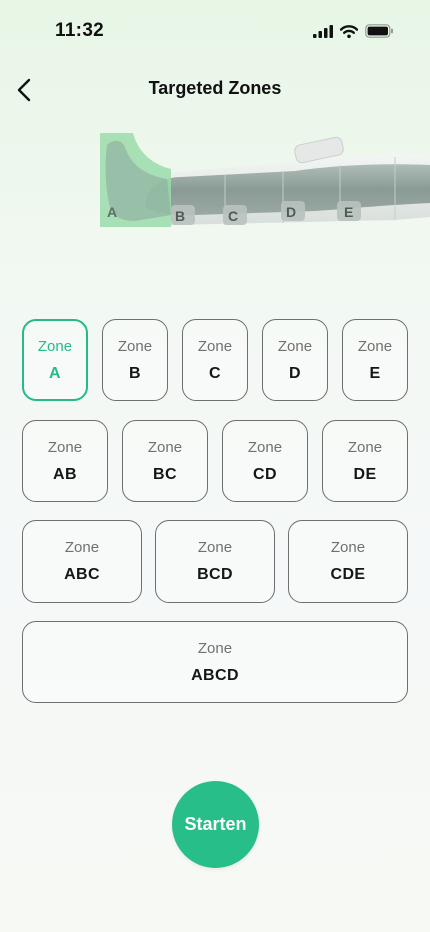 This screenshot has width=430, height=932. Describe the element at coordinates (291, 212) in the screenshot. I see `illustration-label-d: D` at that location.